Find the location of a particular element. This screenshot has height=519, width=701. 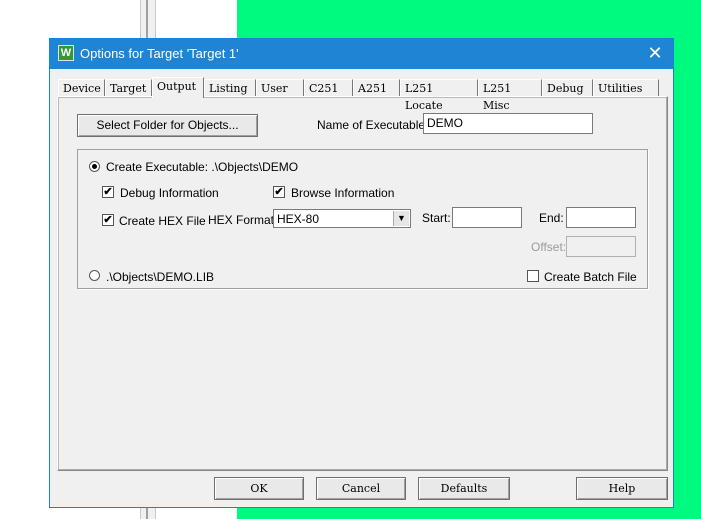

offset-input is located at coordinates (601, 246).